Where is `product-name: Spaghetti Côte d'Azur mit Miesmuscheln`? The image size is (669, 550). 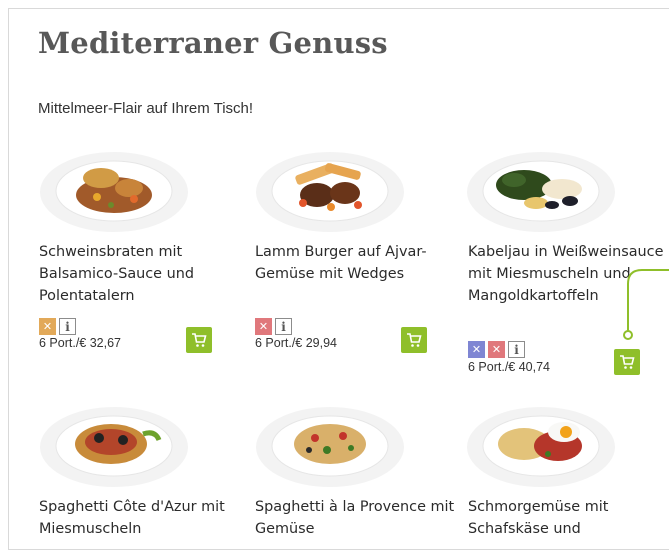 product-name: Spaghetti Côte d'Azur mit Miesmuscheln is located at coordinates (139, 518).